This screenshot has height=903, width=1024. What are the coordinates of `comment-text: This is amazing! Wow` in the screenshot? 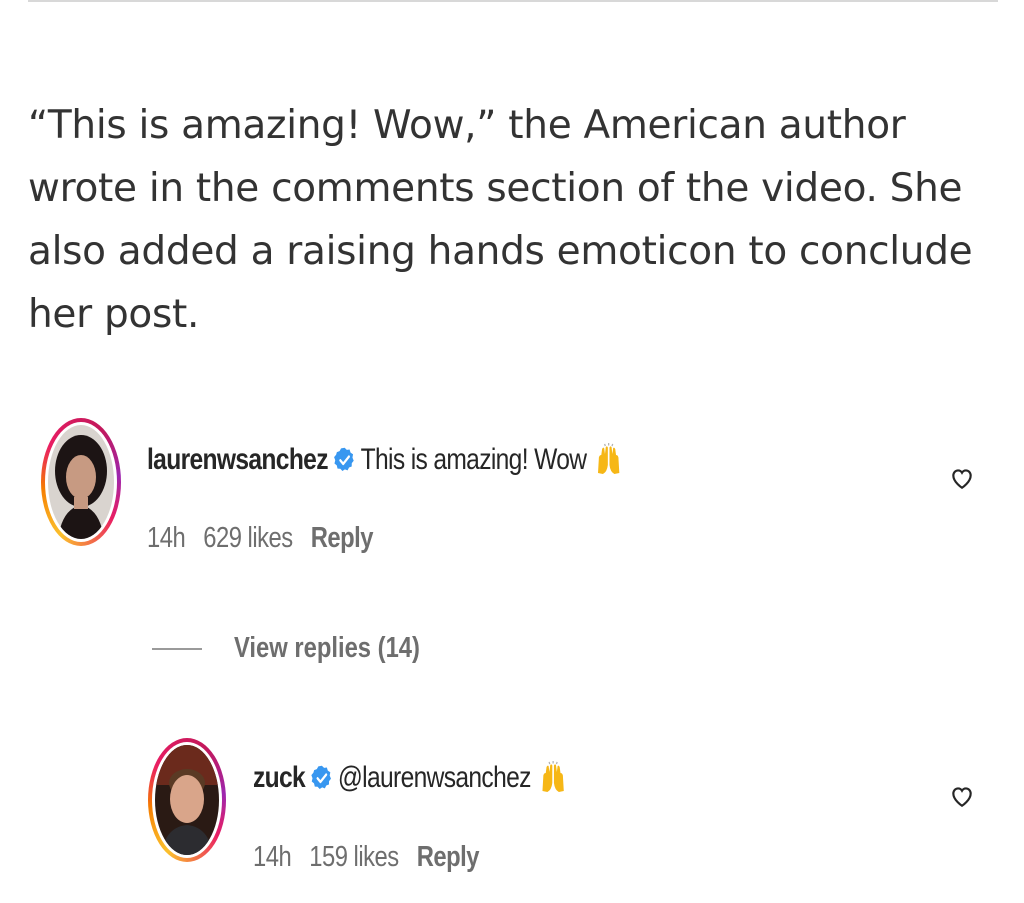 It's located at (473, 459).